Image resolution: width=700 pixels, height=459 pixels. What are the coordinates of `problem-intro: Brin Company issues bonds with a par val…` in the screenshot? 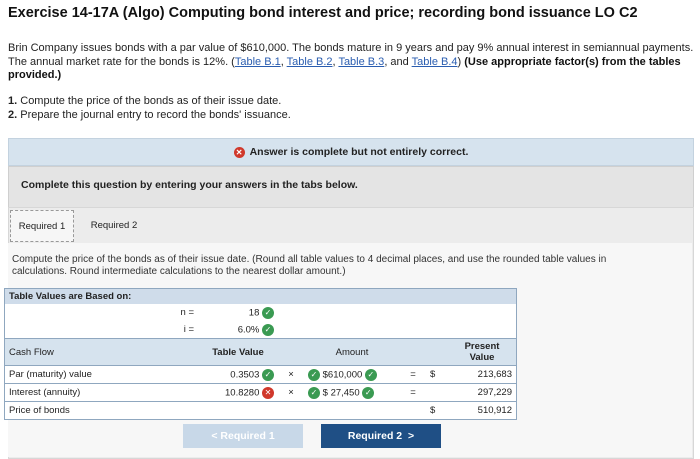 It's located at (351, 61).